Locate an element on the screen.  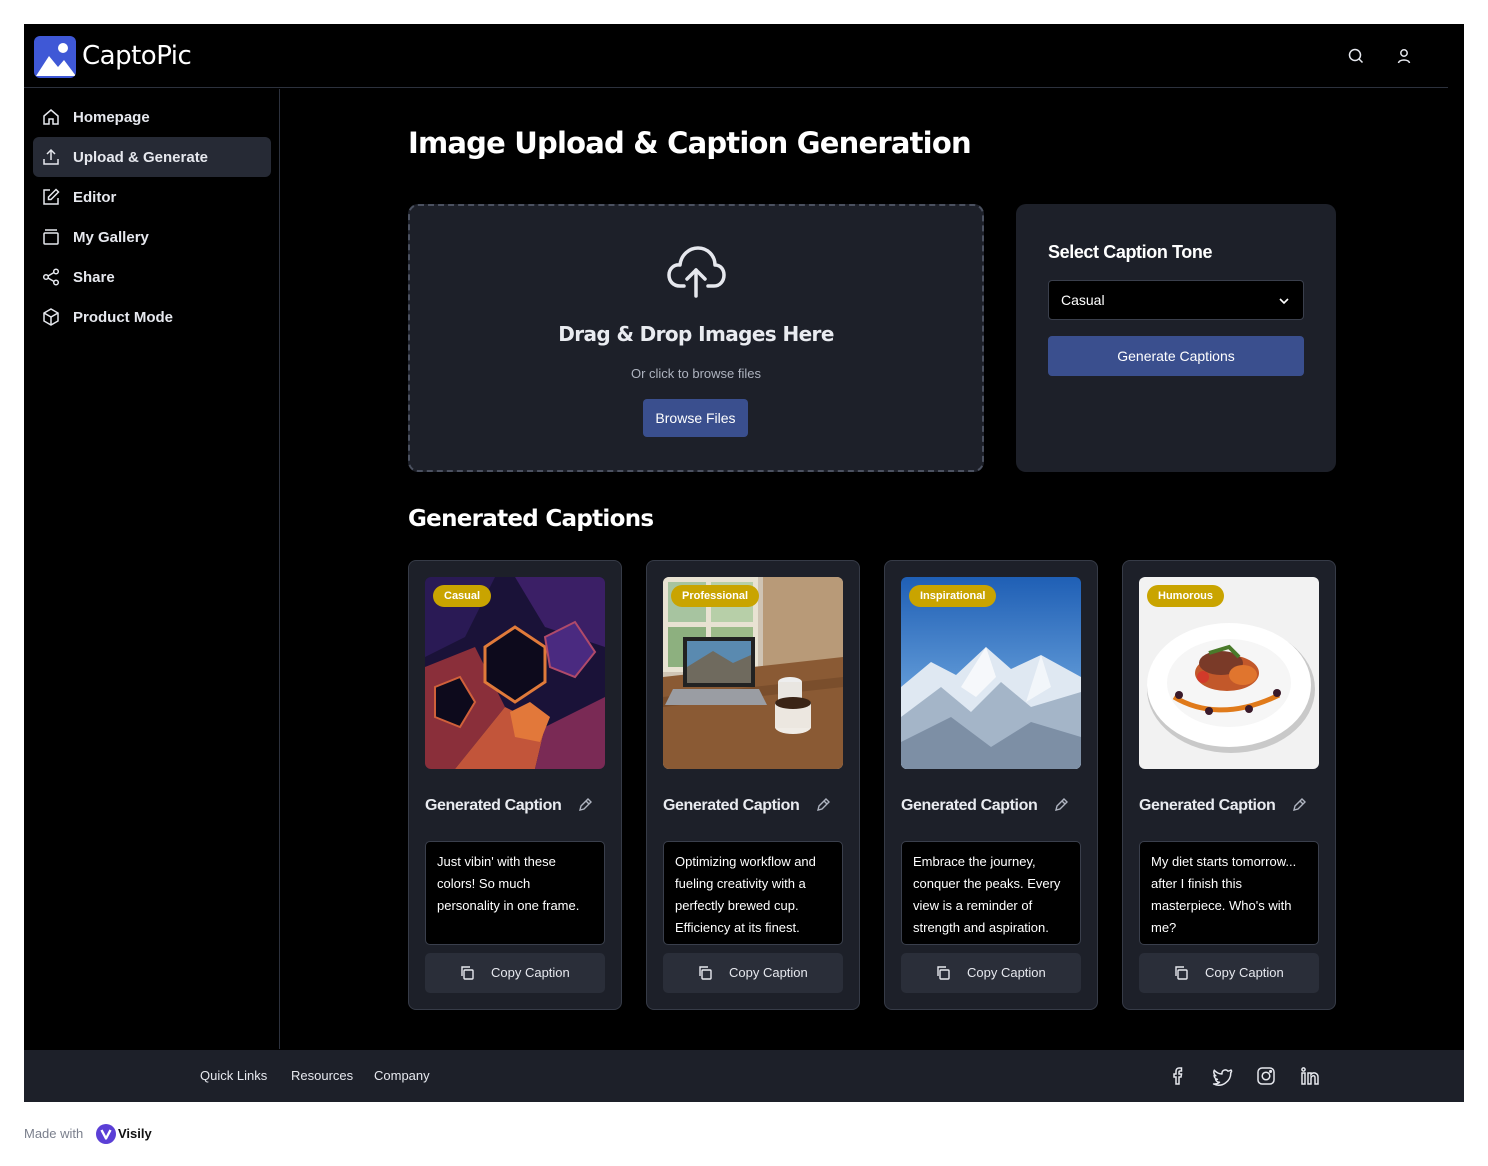
sidebar-item-share: Share is located at coordinates (152, 277).